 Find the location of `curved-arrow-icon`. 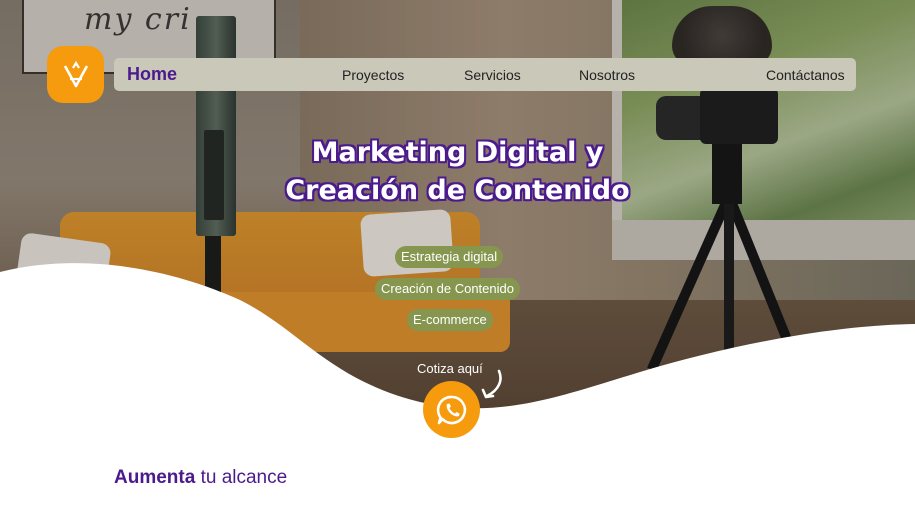

curved-arrow-icon is located at coordinates (491, 384).